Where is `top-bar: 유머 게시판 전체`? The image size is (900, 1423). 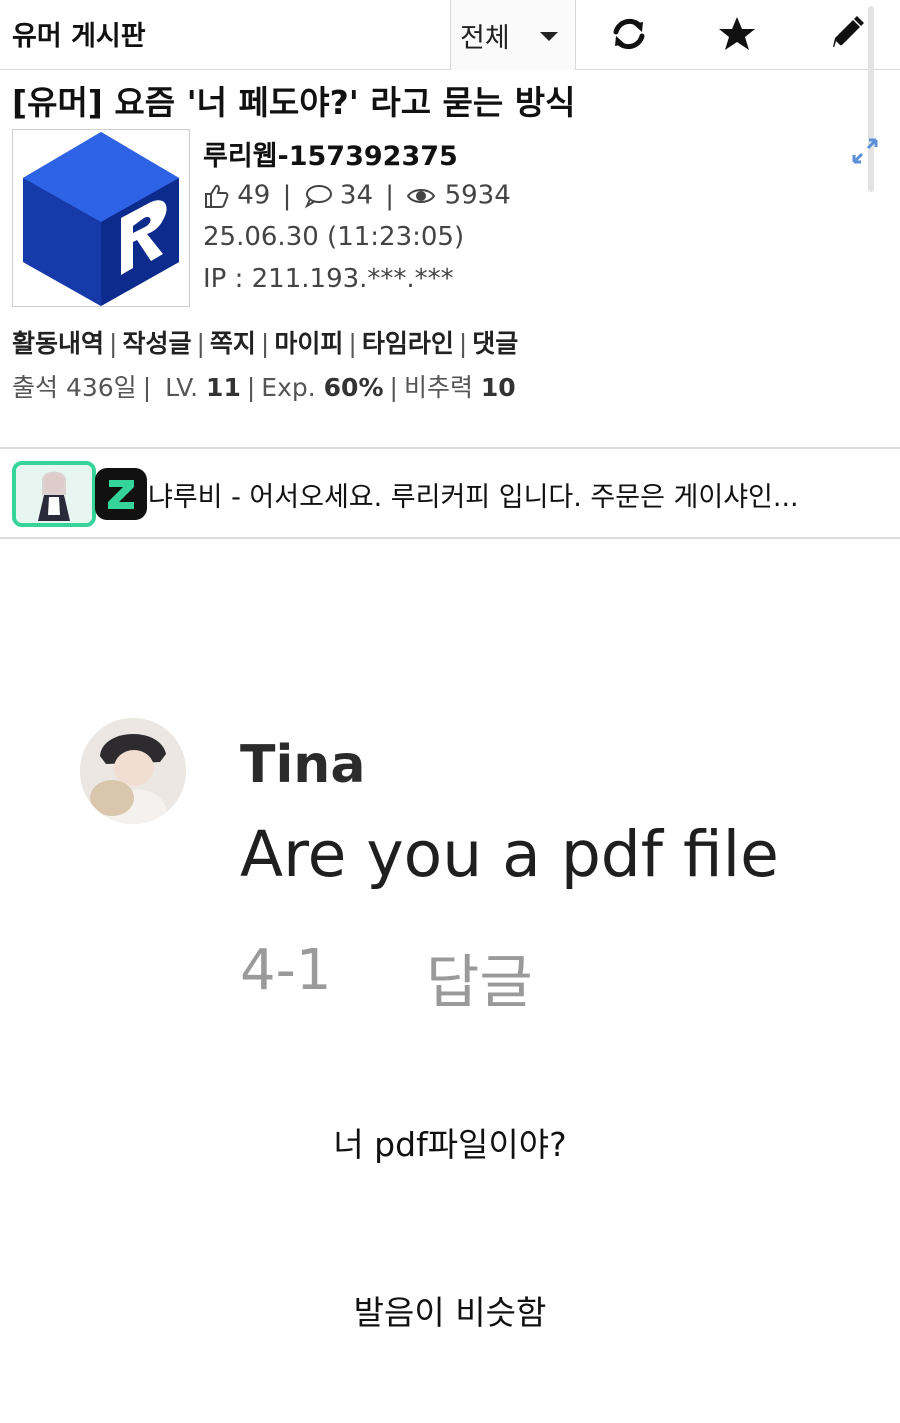
top-bar: 유머 게시판 전체 is located at coordinates (450, 35).